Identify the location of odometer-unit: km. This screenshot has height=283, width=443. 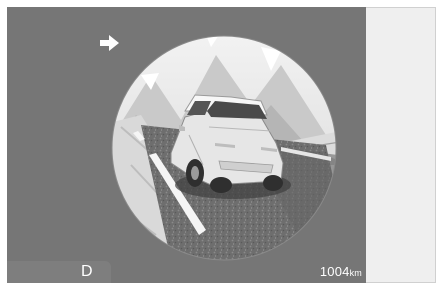
(355, 273).